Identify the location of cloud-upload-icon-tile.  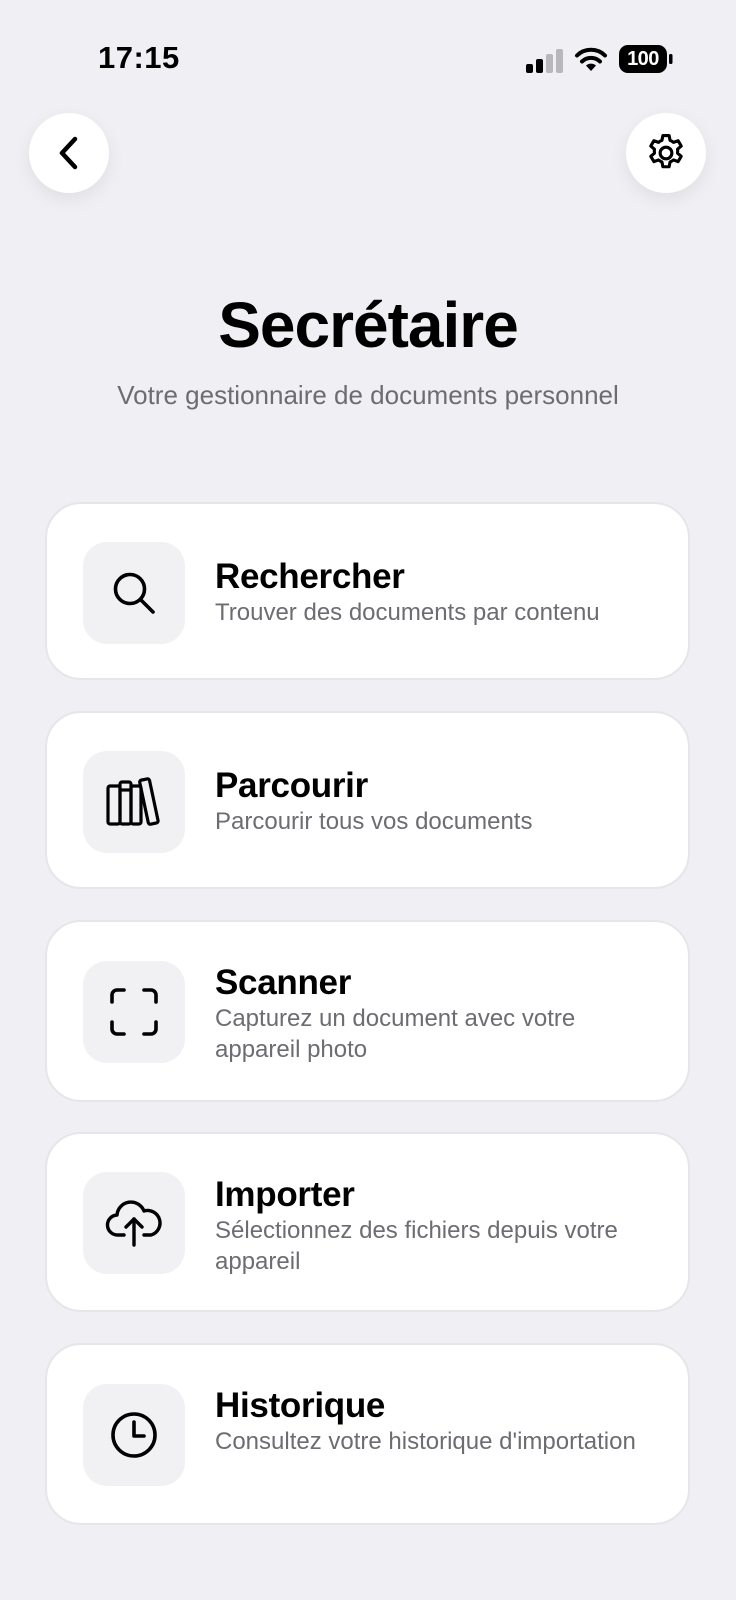
(134, 1223).